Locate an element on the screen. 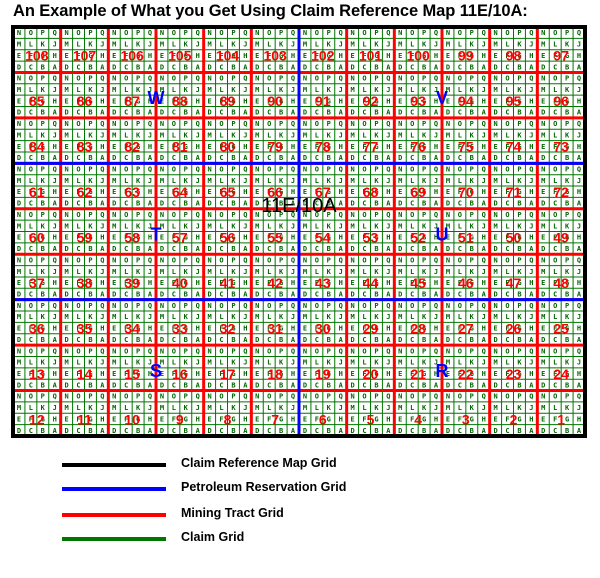 The image size is (600, 578). claim-letter: G is located at coordinates (329, 419).